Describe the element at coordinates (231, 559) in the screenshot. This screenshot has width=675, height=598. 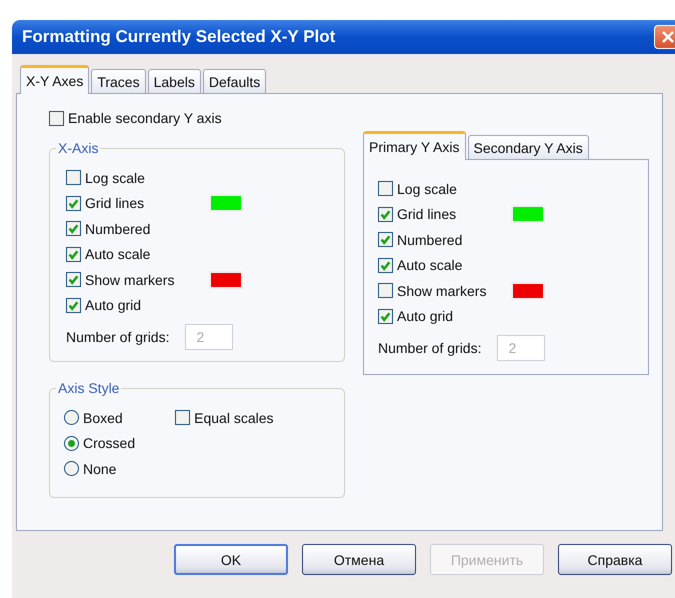
I see `dialog-button: OK` at that location.